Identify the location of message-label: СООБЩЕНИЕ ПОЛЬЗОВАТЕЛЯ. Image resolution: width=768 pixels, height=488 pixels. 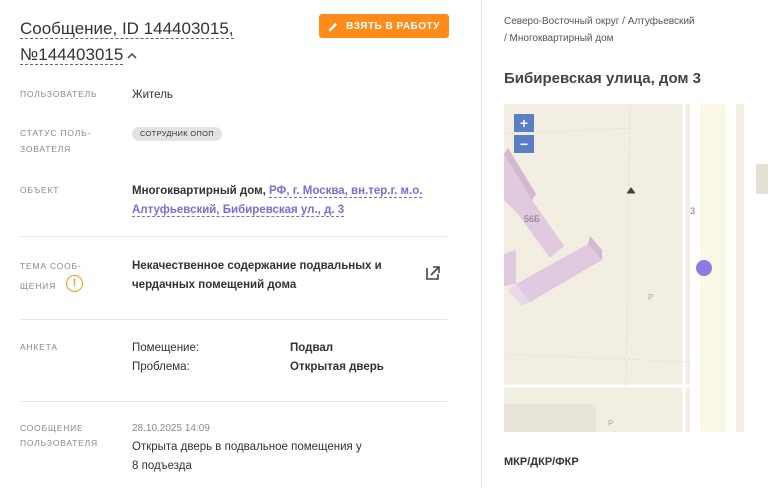
(59, 436).